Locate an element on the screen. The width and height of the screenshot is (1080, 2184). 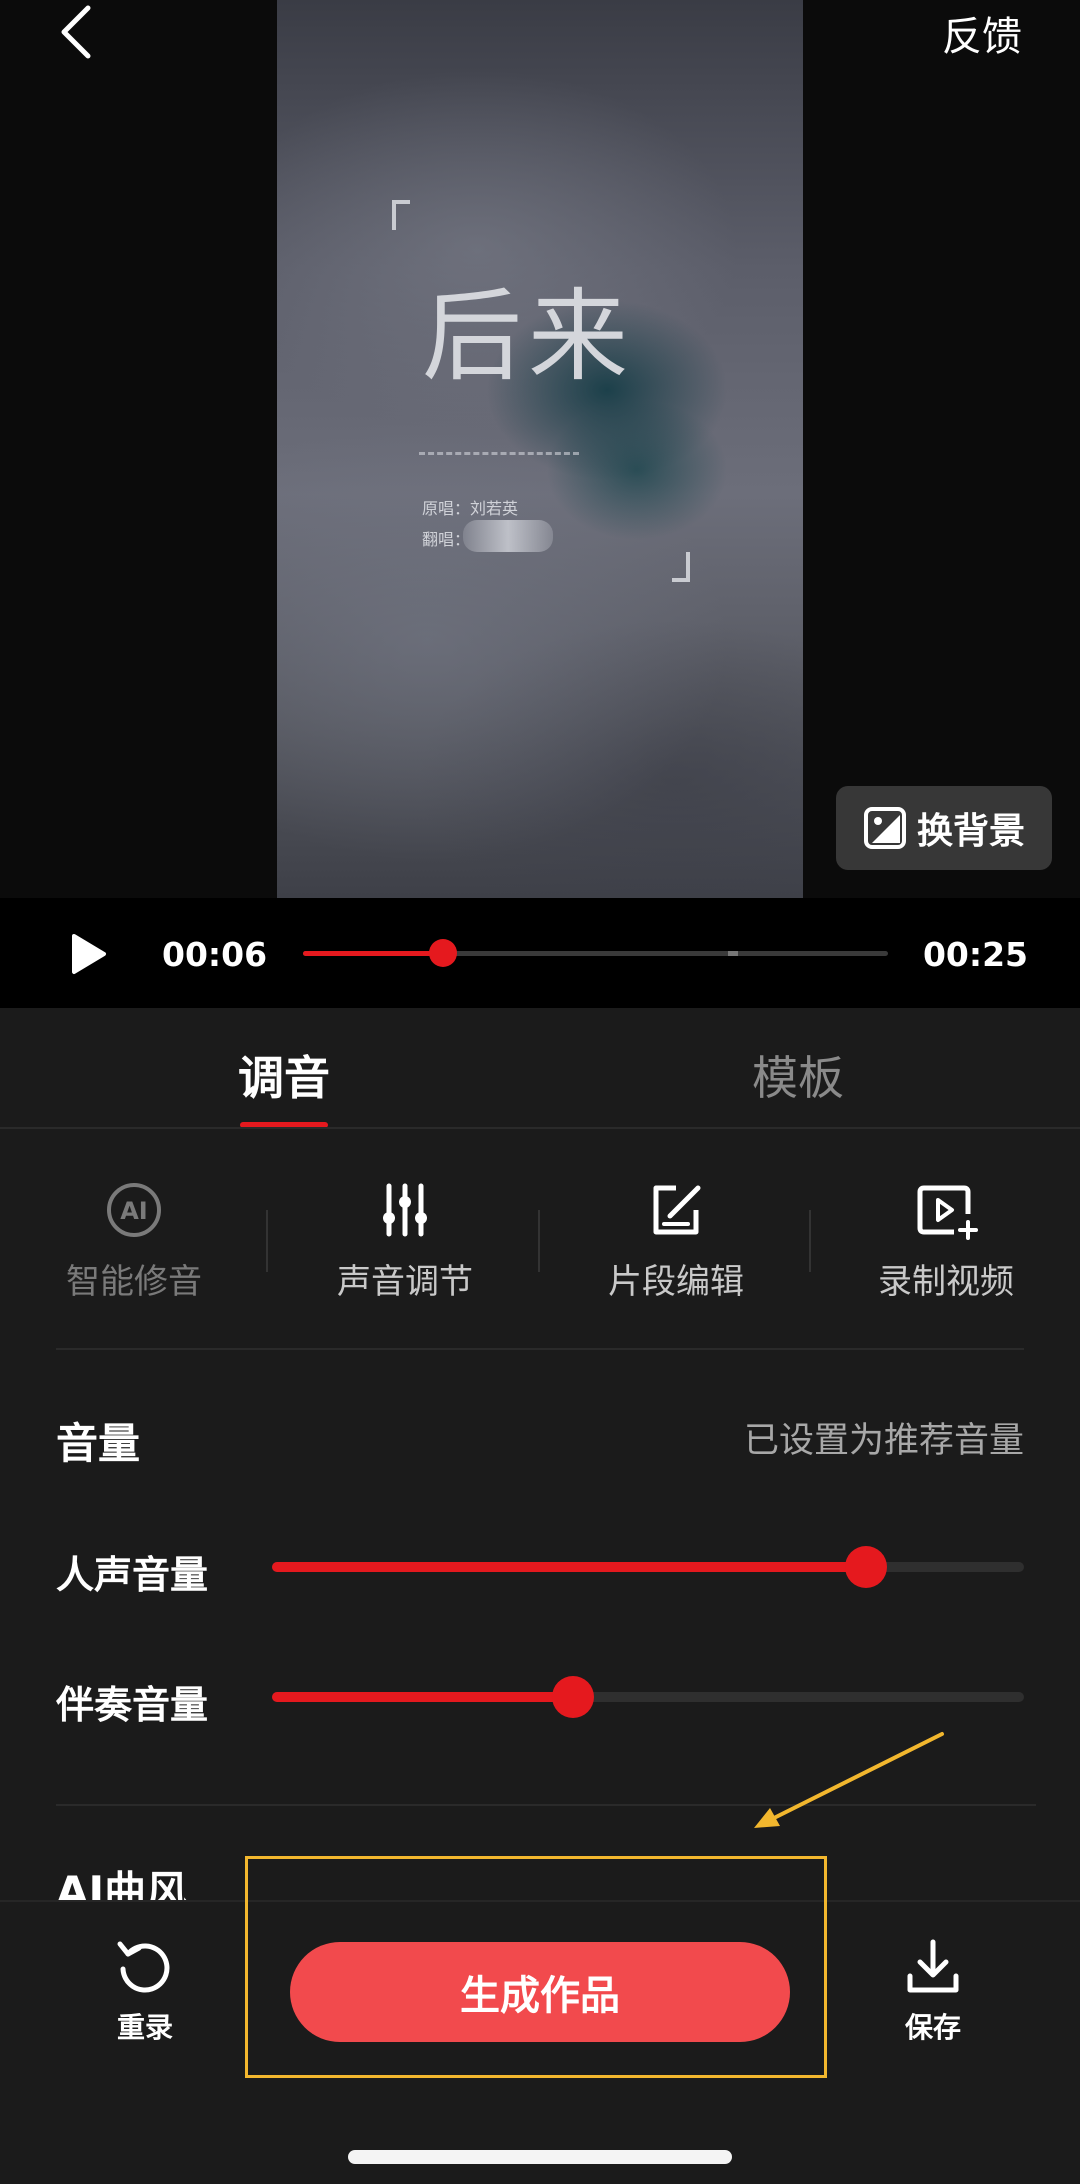
svg-text: AI is located at coordinates (134, 1211).